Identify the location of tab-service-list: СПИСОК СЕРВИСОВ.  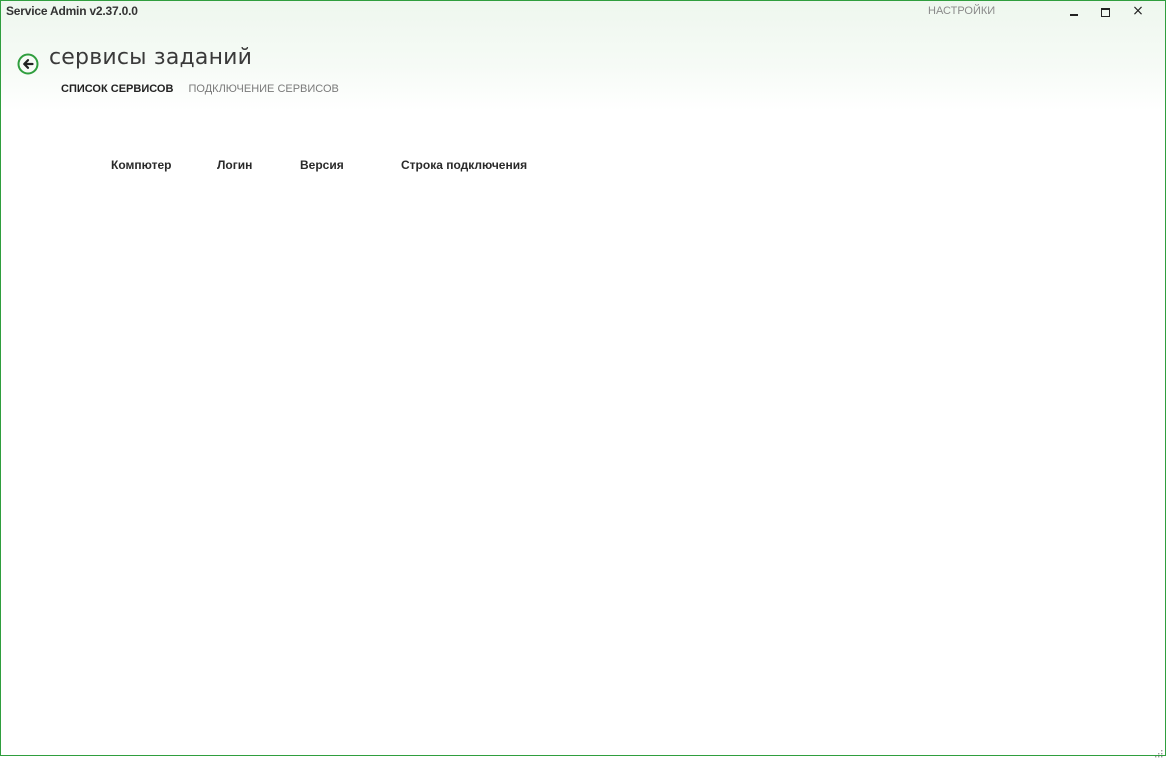
(117, 89).